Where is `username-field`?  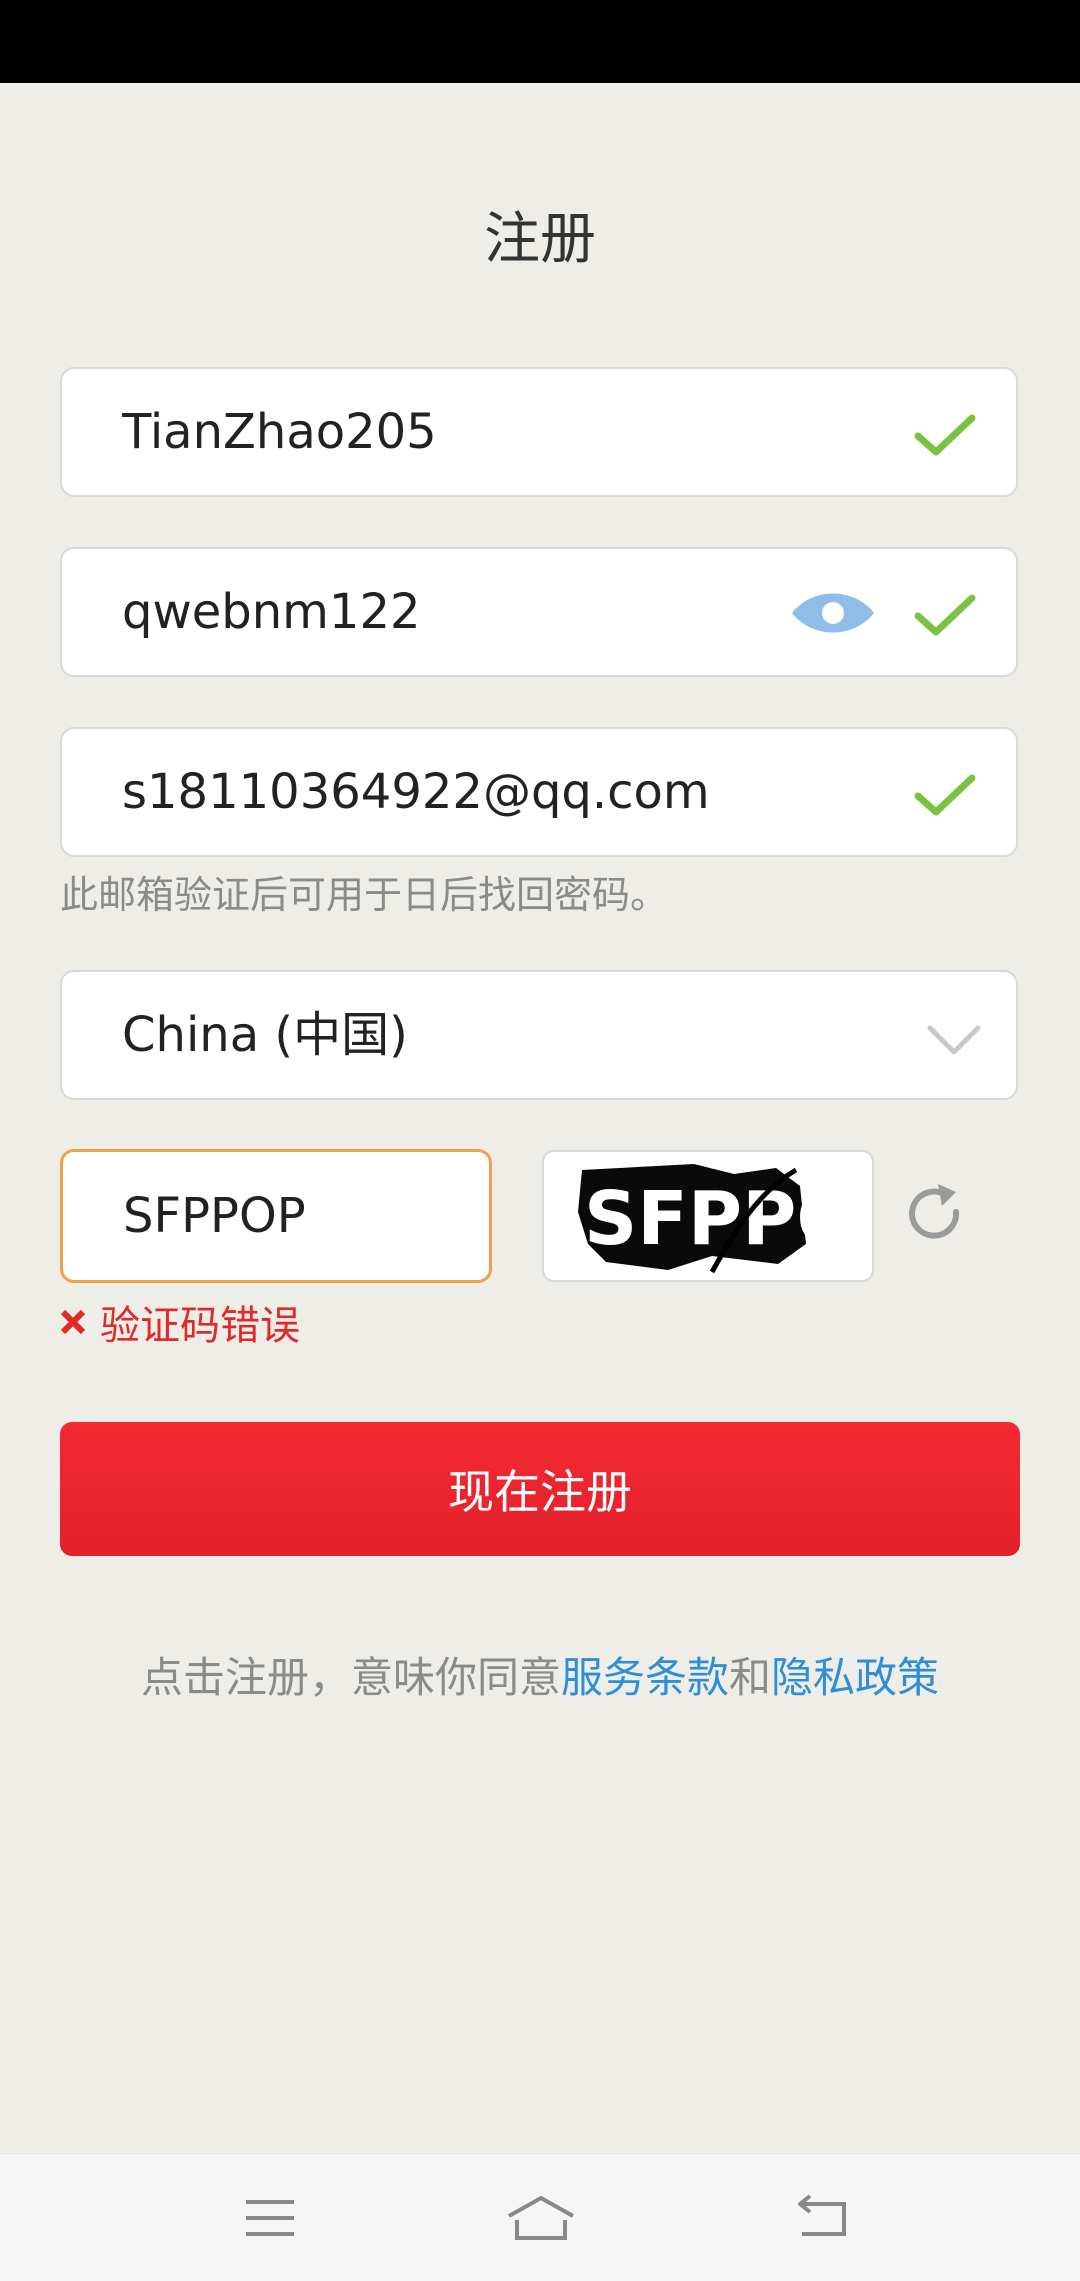 username-field is located at coordinates (539, 432).